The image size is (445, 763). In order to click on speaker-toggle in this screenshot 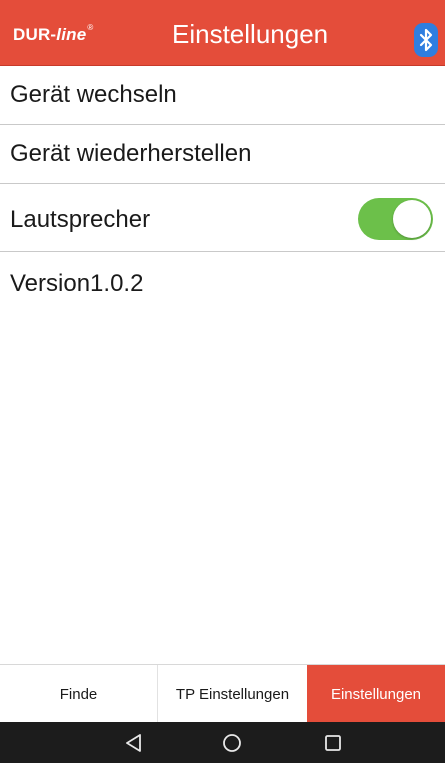, I will do `click(395, 219)`.